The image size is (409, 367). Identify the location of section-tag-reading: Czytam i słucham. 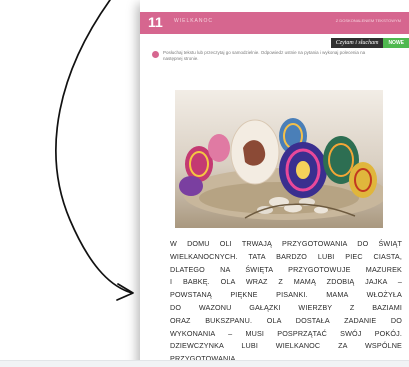
(357, 43).